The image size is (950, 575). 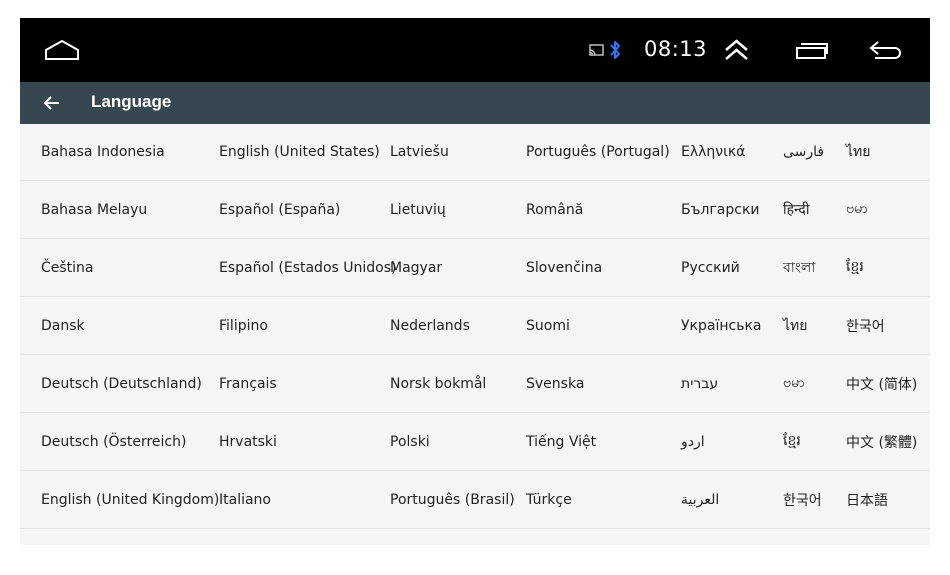 I want to click on language-option: Dansk, so click(x=63, y=325).